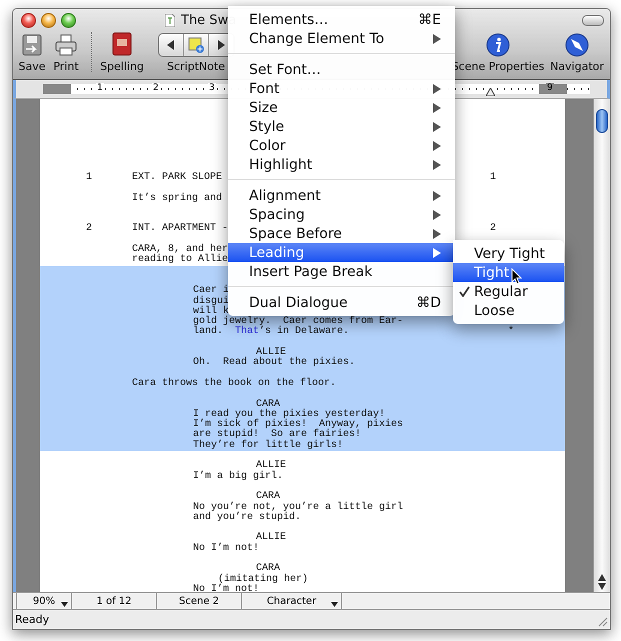 This screenshot has width=621, height=641. What do you see at coordinates (498, 45) in the screenshot?
I see `info-icon` at bounding box center [498, 45].